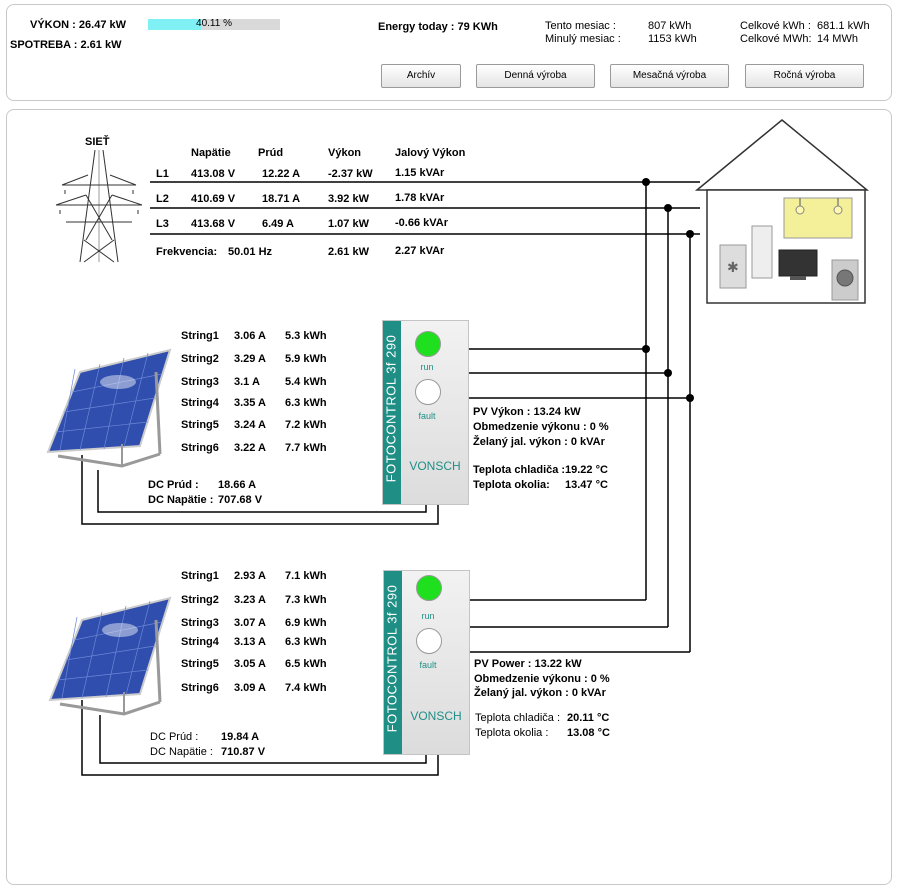 The height and width of the screenshot is (888, 897). What do you see at coordinates (540, 693) in the screenshot?
I see `zelany-2: Želaný jal. výkon : 0 kVAr` at bounding box center [540, 693].